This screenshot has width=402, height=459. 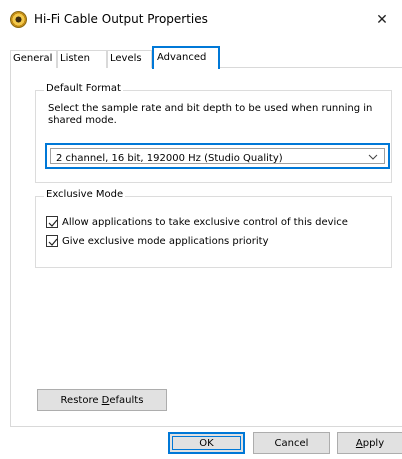 I want to click on restore-defaults-label: Restore Defaults, so click(x=102, y=400).